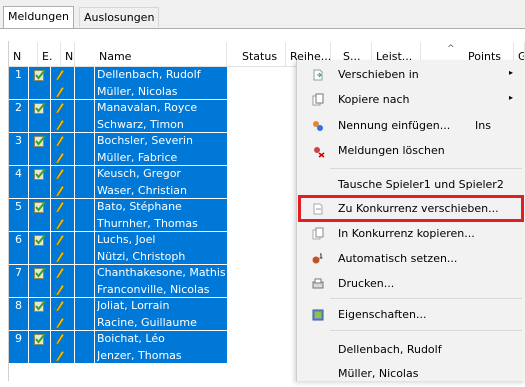  What do you see at coordinates (378, 373) in the screenshot?
I see `menu-item-label: Müller, Nicolas` at bounding box center [378, 373].